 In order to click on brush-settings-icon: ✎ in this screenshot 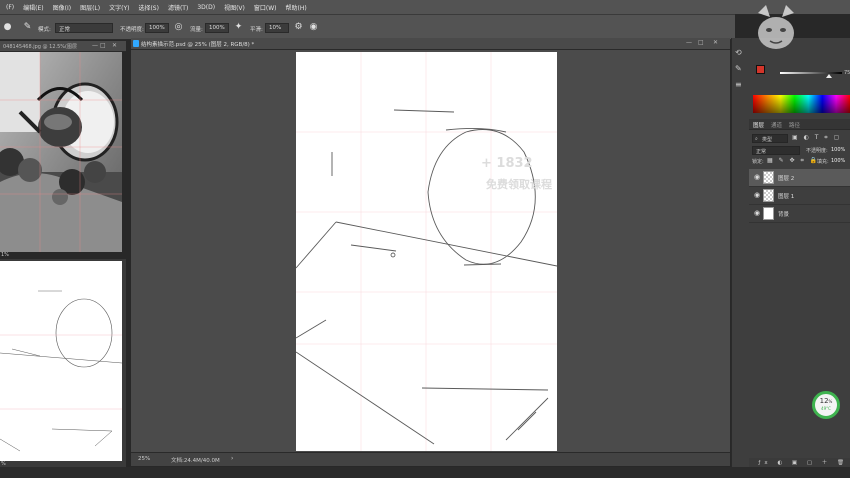, I will do `click(738, 68)`.